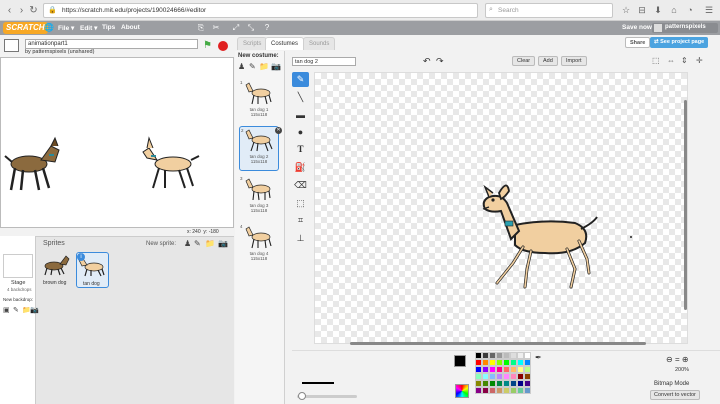  I want to click on clear-button: Clear, so click(524, 61).